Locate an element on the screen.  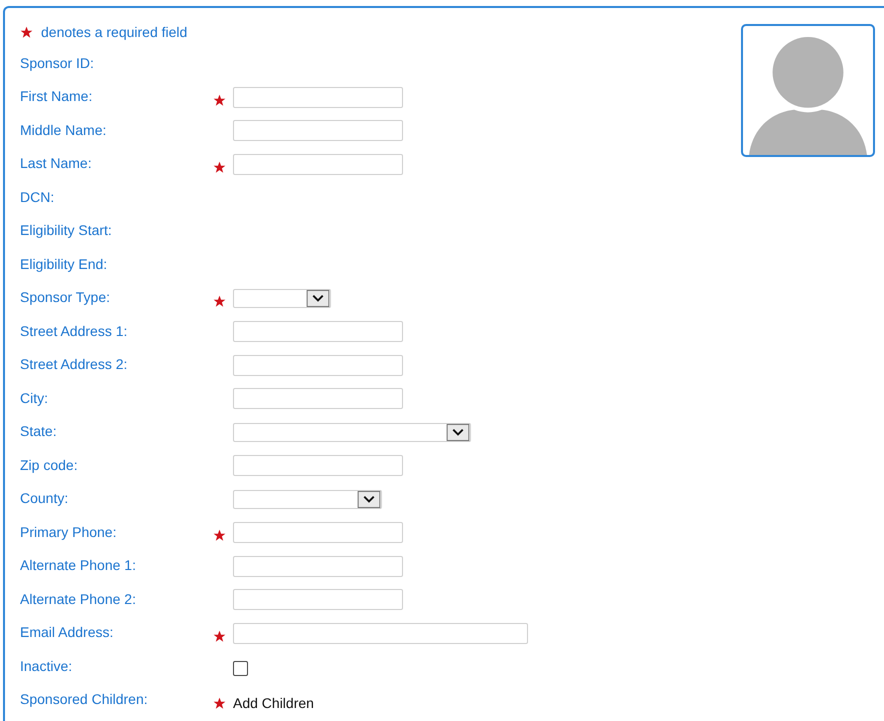
field-label: State: is located at coordinates (39, 431).